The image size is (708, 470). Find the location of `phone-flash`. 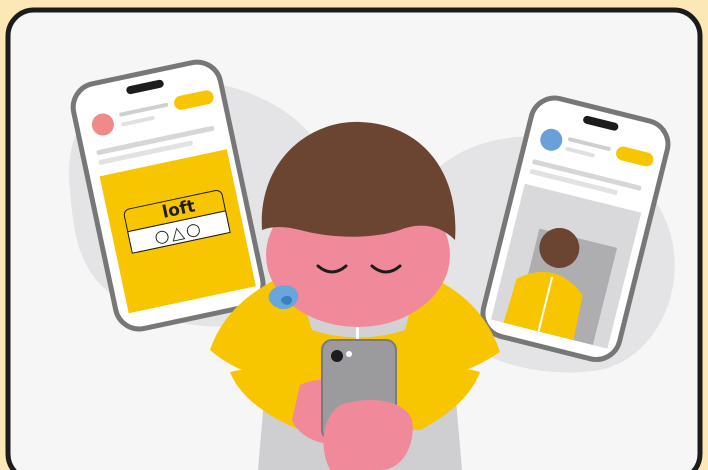

phone-flash is located at coordinates (349, 354).